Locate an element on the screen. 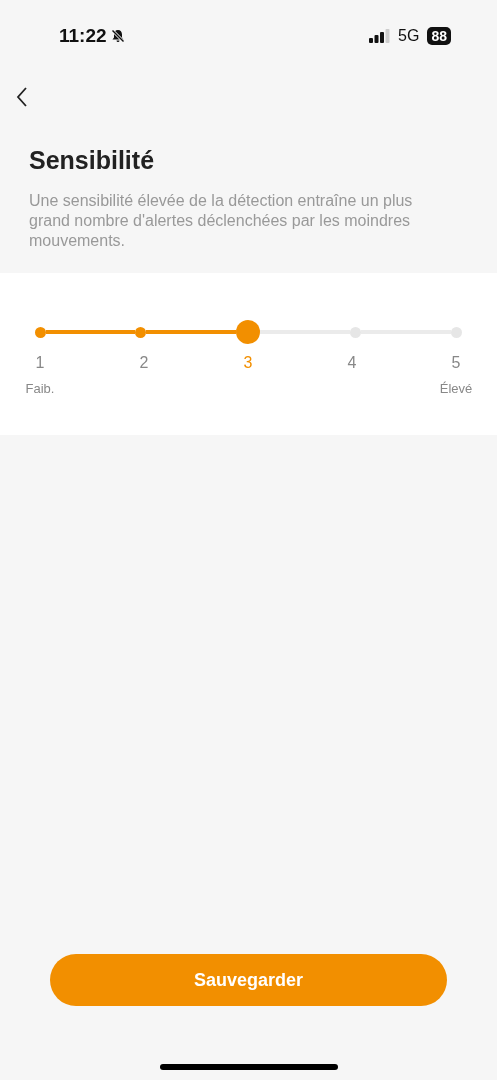 The image size is (497, 1080). battery-indicator: 88 is located at coordinates (439, 36).